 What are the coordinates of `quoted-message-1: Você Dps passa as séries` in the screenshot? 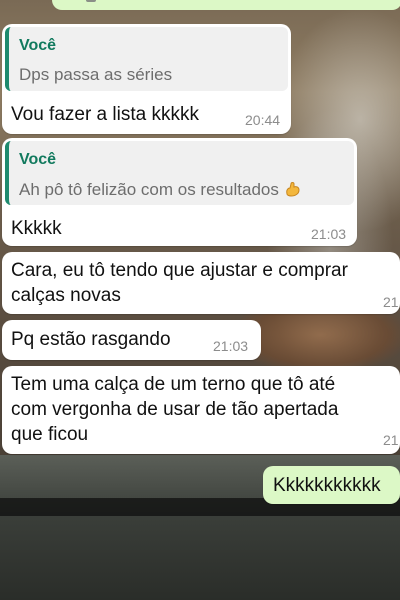 It's located at (146, 59).